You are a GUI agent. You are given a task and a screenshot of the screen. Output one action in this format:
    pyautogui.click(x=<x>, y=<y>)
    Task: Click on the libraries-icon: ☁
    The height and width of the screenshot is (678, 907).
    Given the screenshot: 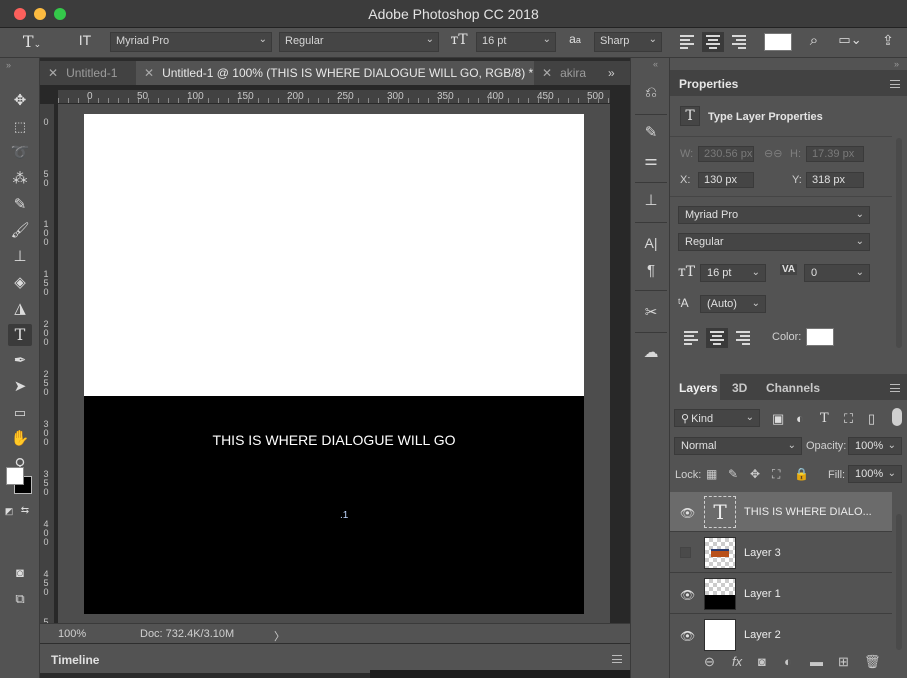 What is the action you would take?
    pyautogui.click(x=651, y=353)
    